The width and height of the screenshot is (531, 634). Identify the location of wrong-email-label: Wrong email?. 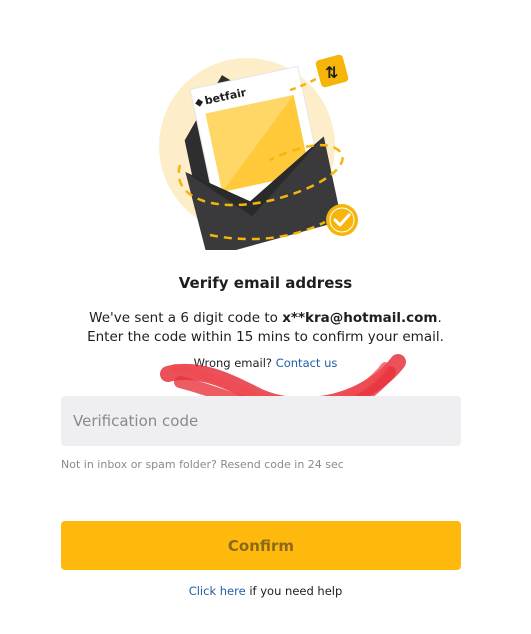
(234, 363).